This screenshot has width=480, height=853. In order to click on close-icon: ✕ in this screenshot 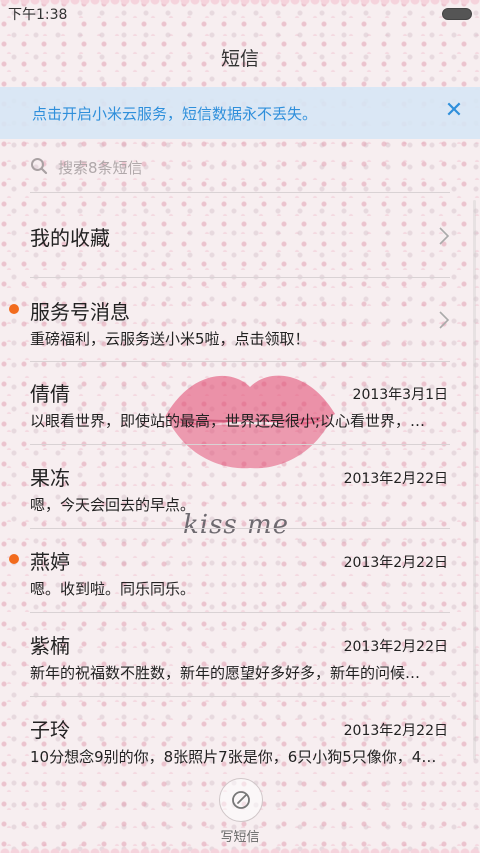, I will do `click(454, 111)`.